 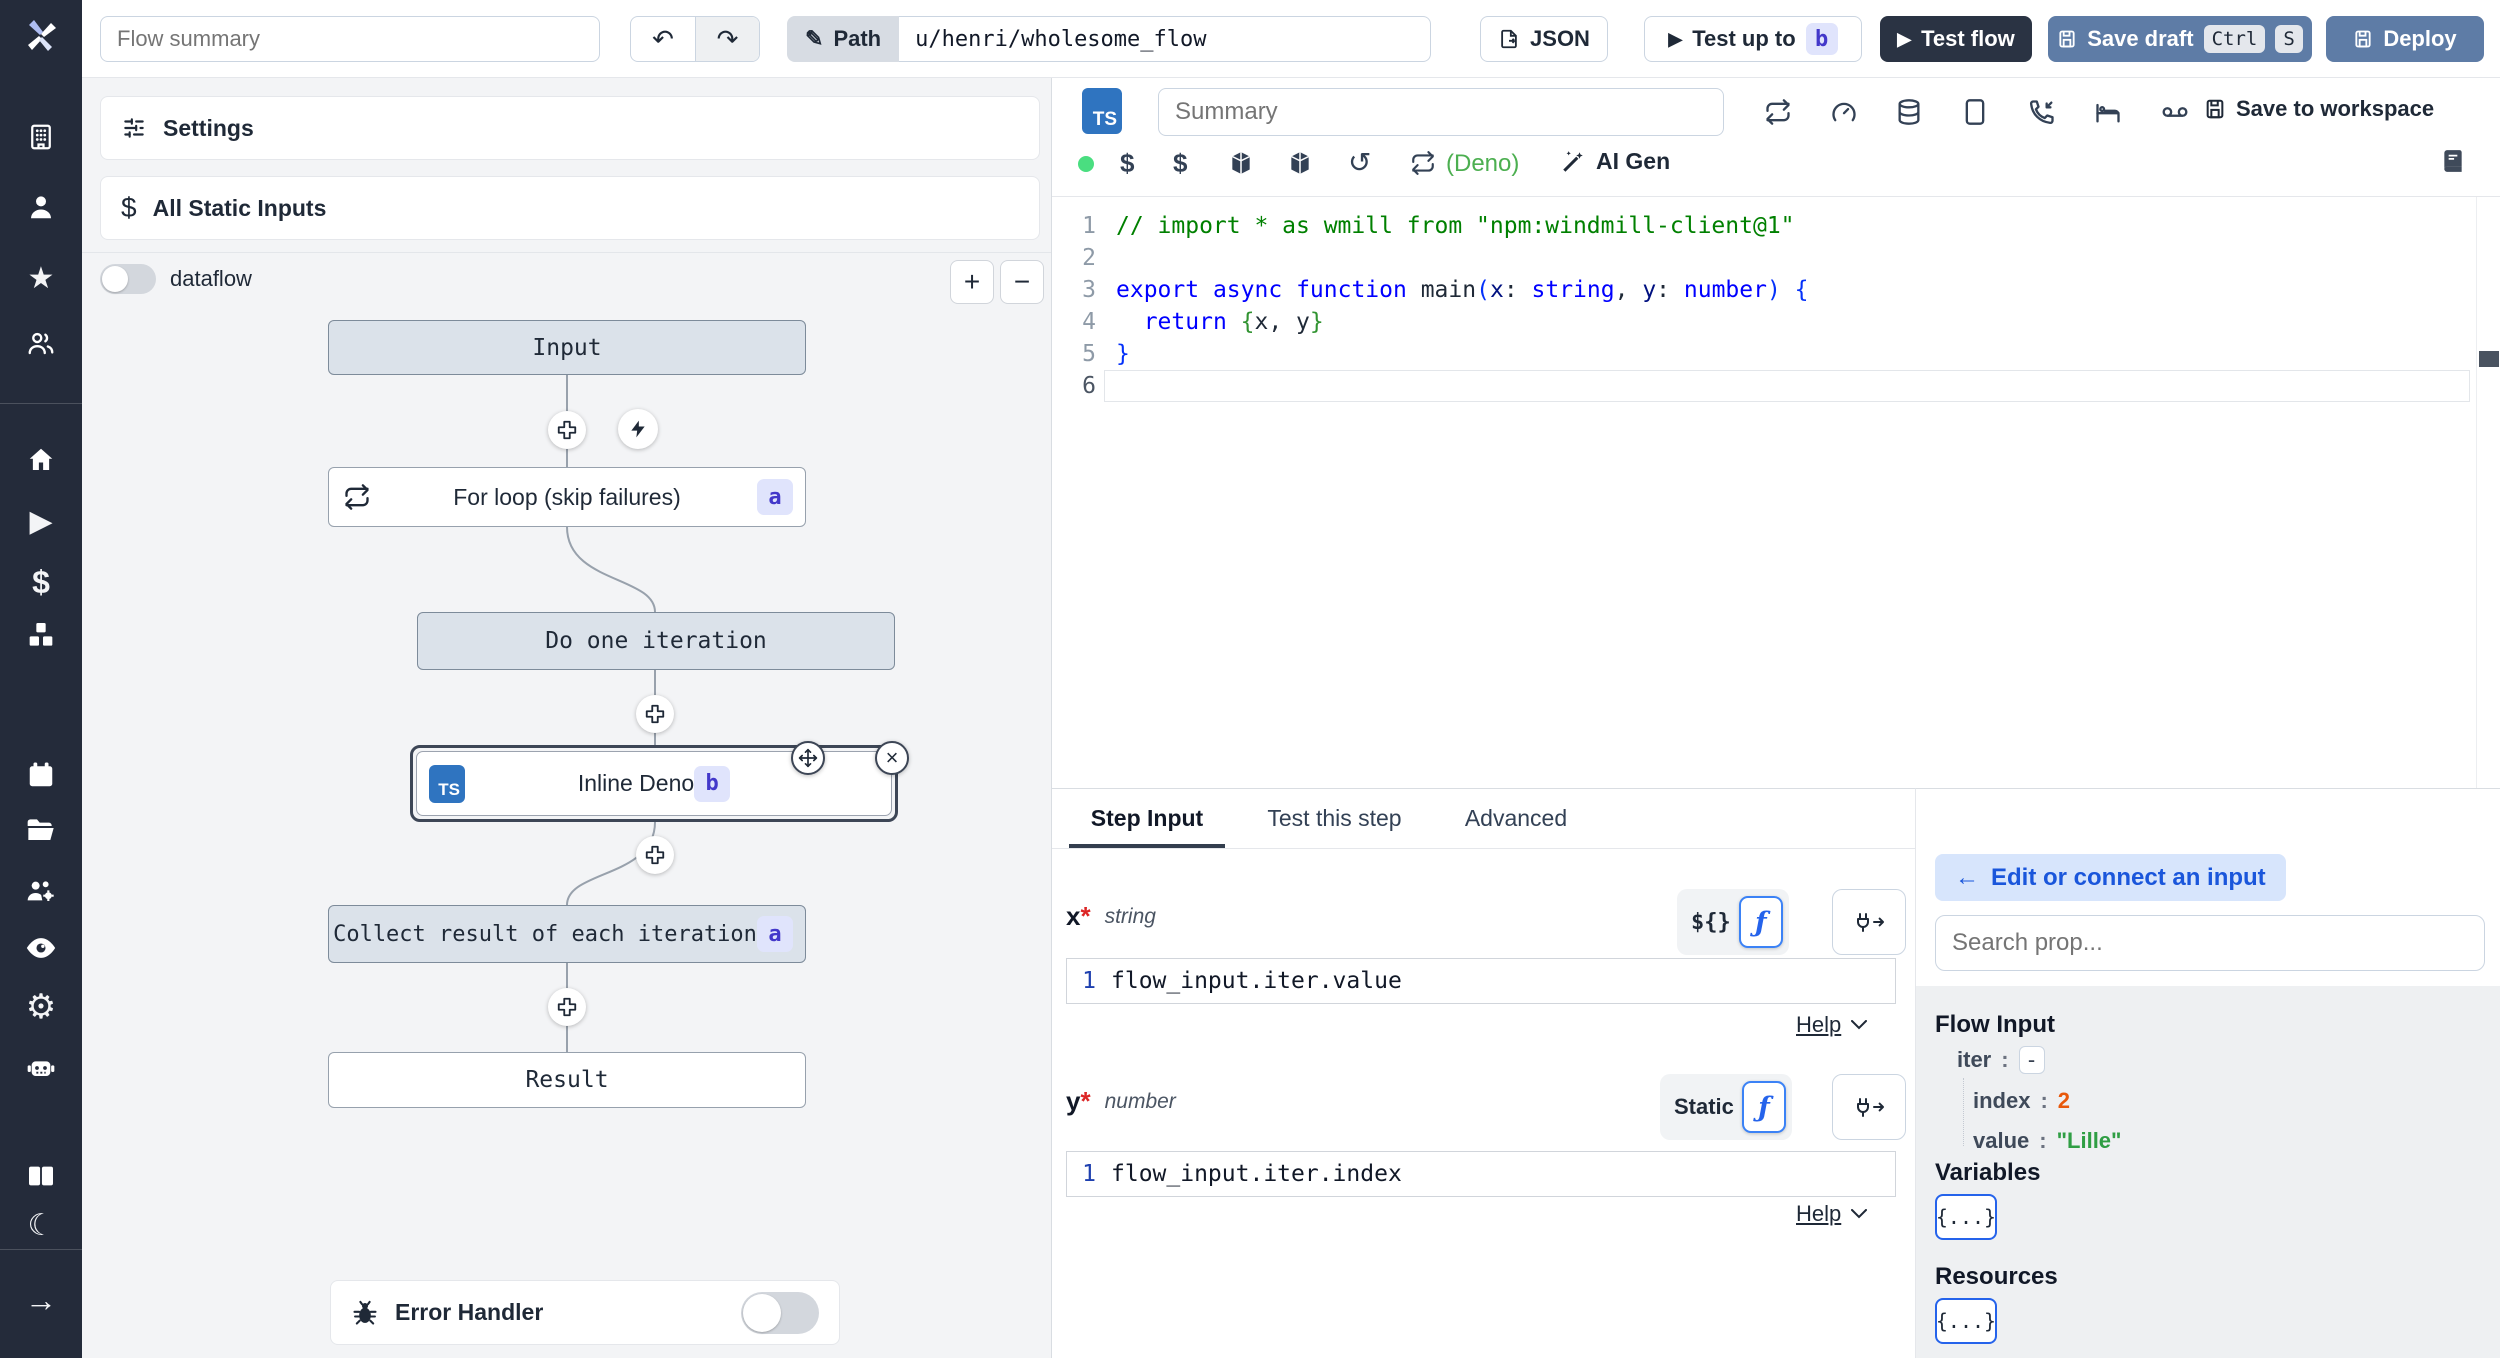 I want to click on favorites-star-icon: ★, so click(x=41, y=278).